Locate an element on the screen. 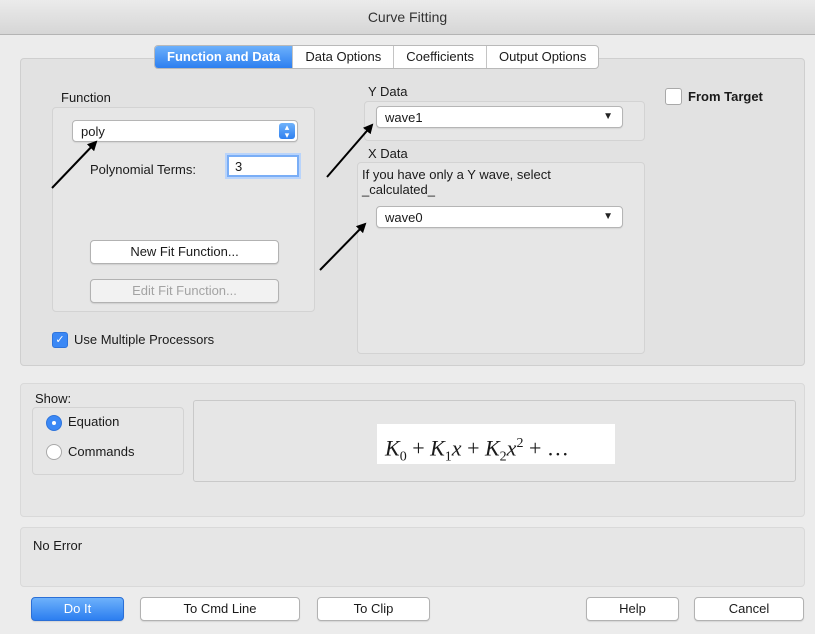 Image resolution: width=815 pixels, height=634 pixels. tab-output-options: Output Options is located at coordinates (541, 57).